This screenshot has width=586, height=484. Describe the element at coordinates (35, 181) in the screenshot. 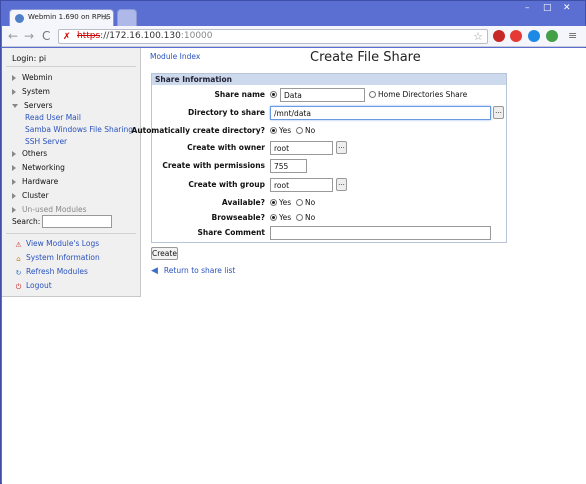

I see `sidebar-category-hardware: Hardware` at that location.